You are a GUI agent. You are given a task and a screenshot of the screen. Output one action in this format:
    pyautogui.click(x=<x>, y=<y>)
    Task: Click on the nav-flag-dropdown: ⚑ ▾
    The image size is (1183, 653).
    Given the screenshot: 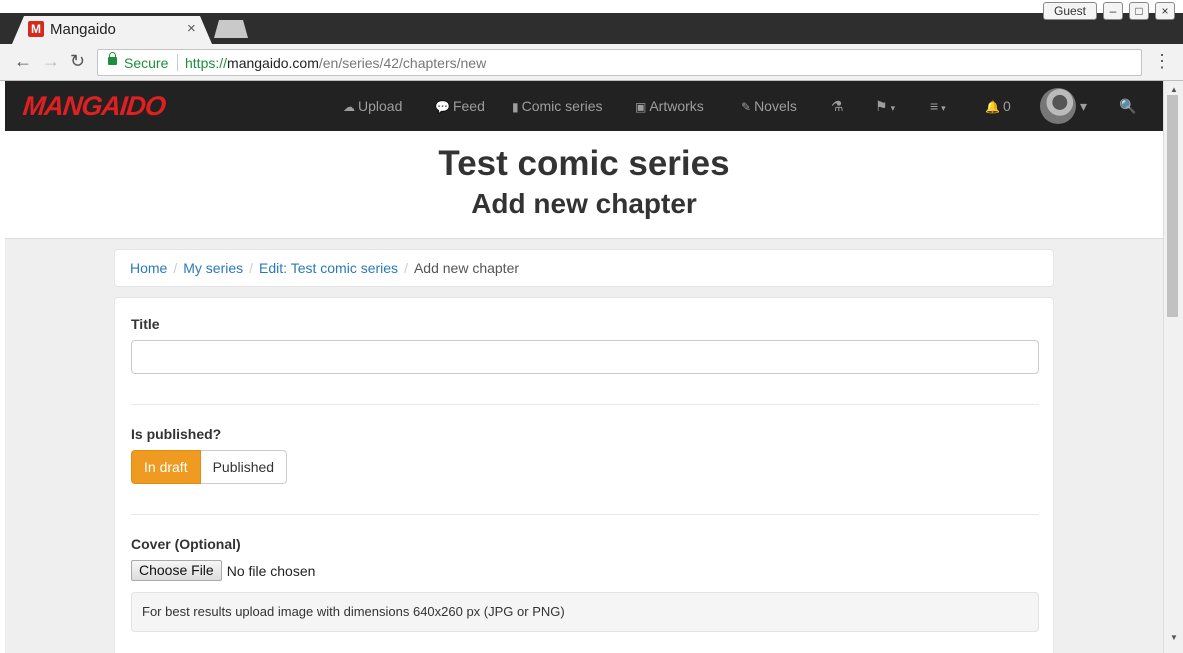 What is the action you would take?
    pyautogui.click(x=885, y=106)
    